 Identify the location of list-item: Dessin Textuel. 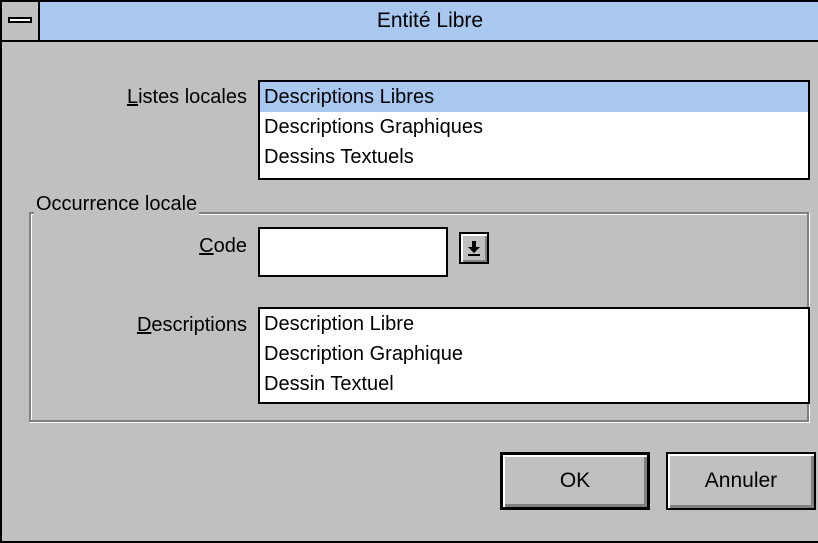
(534, 384).